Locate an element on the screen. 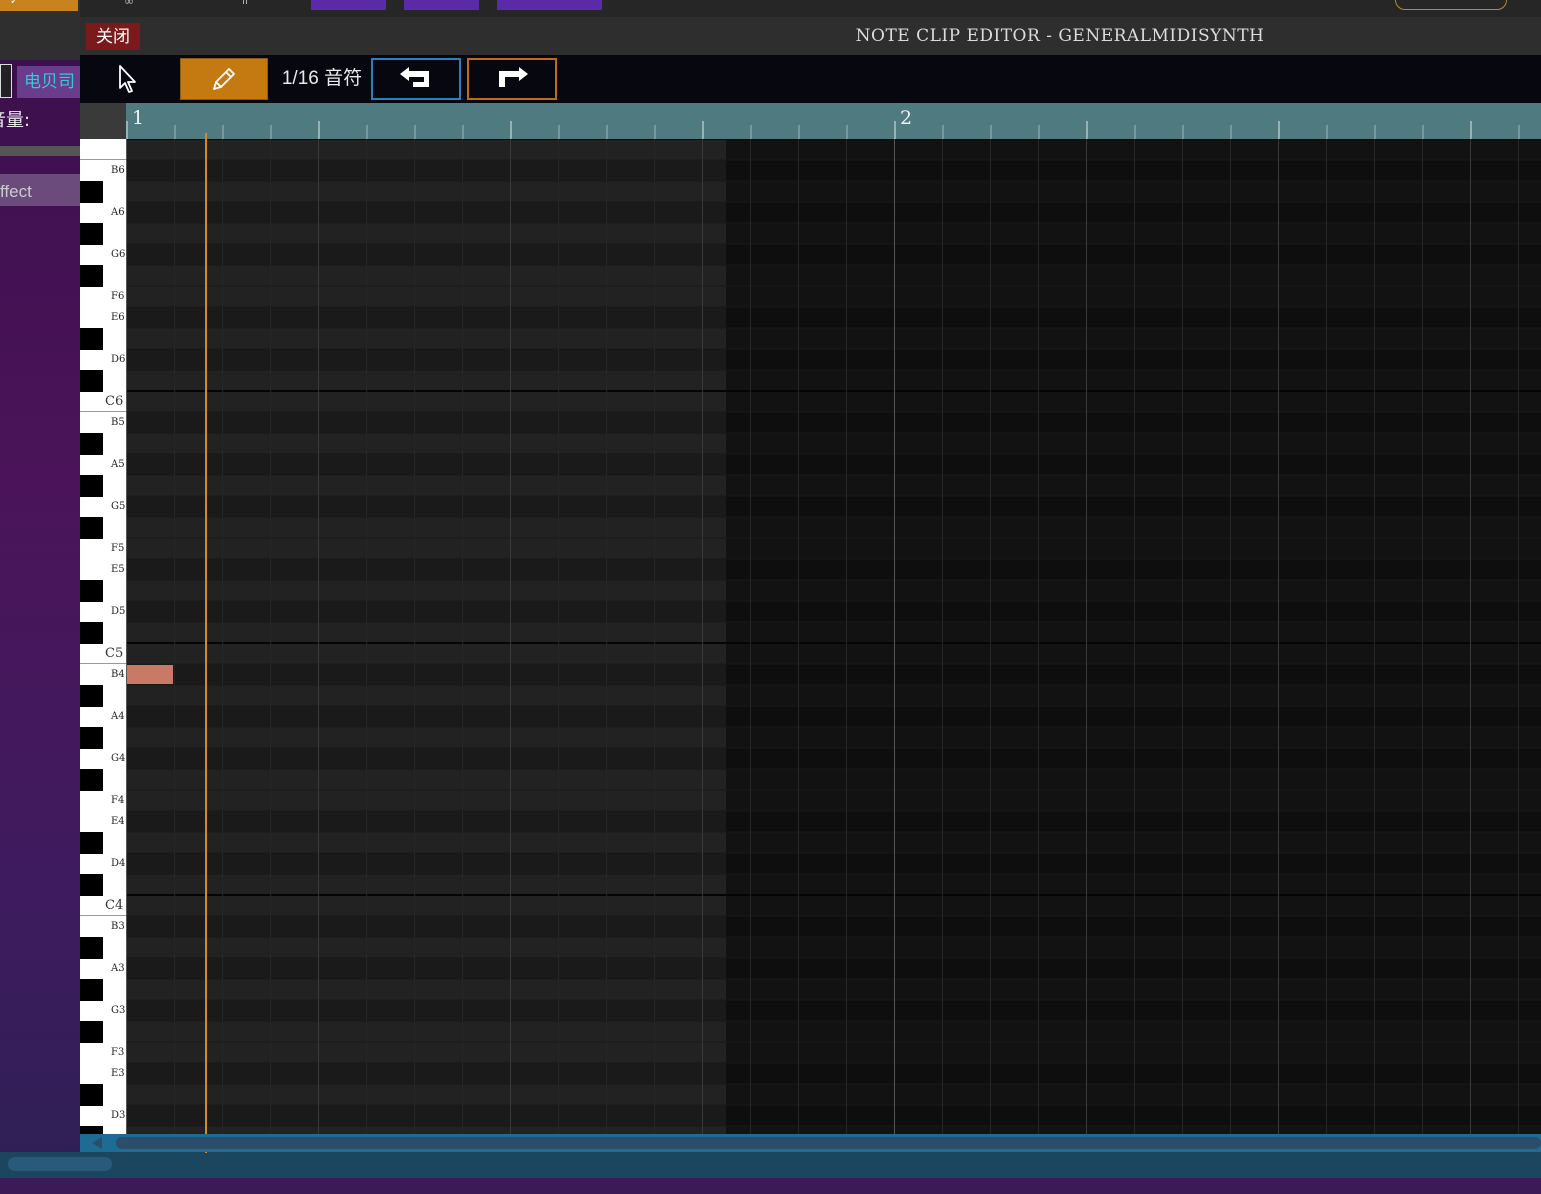 This screenshot has height=1194, width=1541. background-scrollbar is located at coordinates (770, 1165).